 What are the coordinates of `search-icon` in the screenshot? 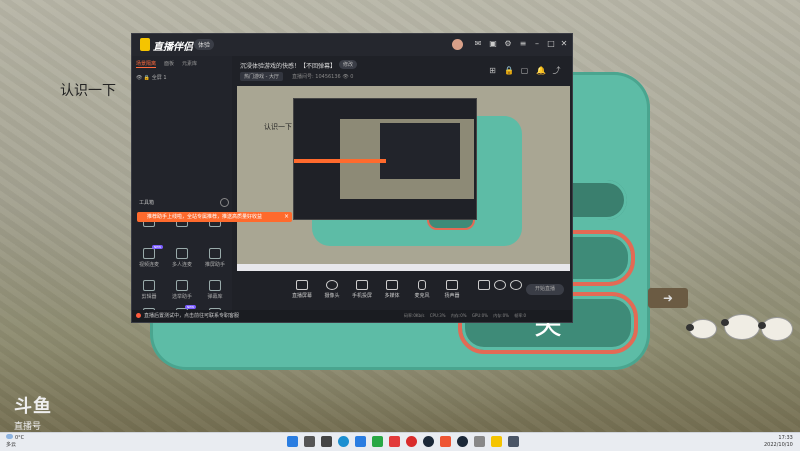 It's located at (309, 441).